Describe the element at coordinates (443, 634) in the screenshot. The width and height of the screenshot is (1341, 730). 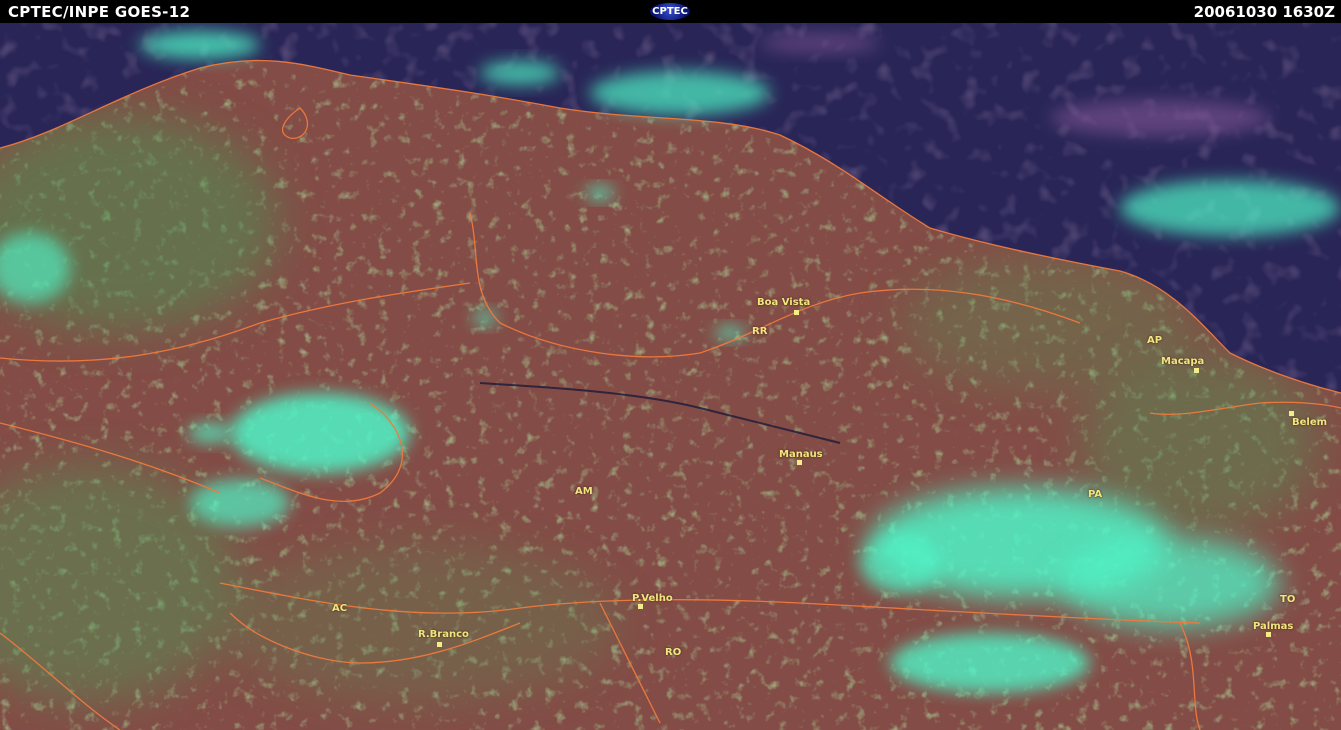
I see `city-label-rio-branco: R.Branco` at that location.